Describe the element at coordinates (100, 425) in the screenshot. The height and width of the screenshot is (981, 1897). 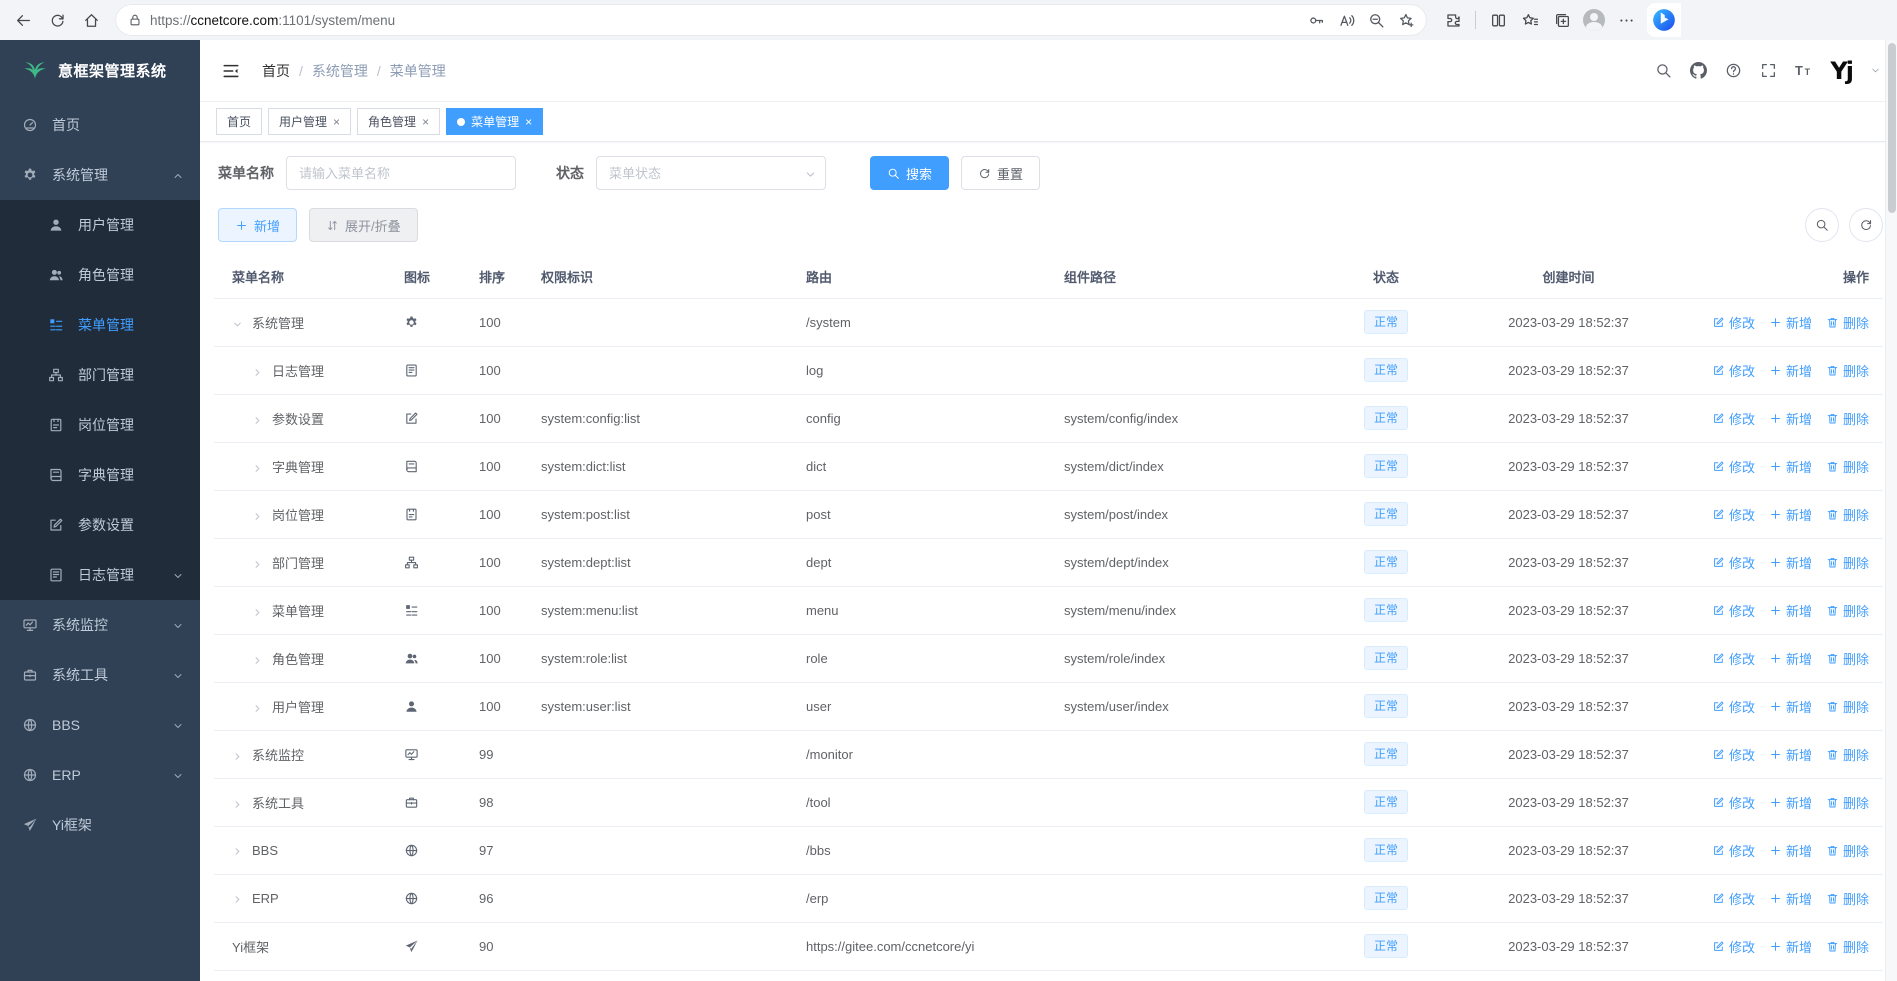
I see `sidebar-subitem-岗位管理: 岗位管理` at that location.